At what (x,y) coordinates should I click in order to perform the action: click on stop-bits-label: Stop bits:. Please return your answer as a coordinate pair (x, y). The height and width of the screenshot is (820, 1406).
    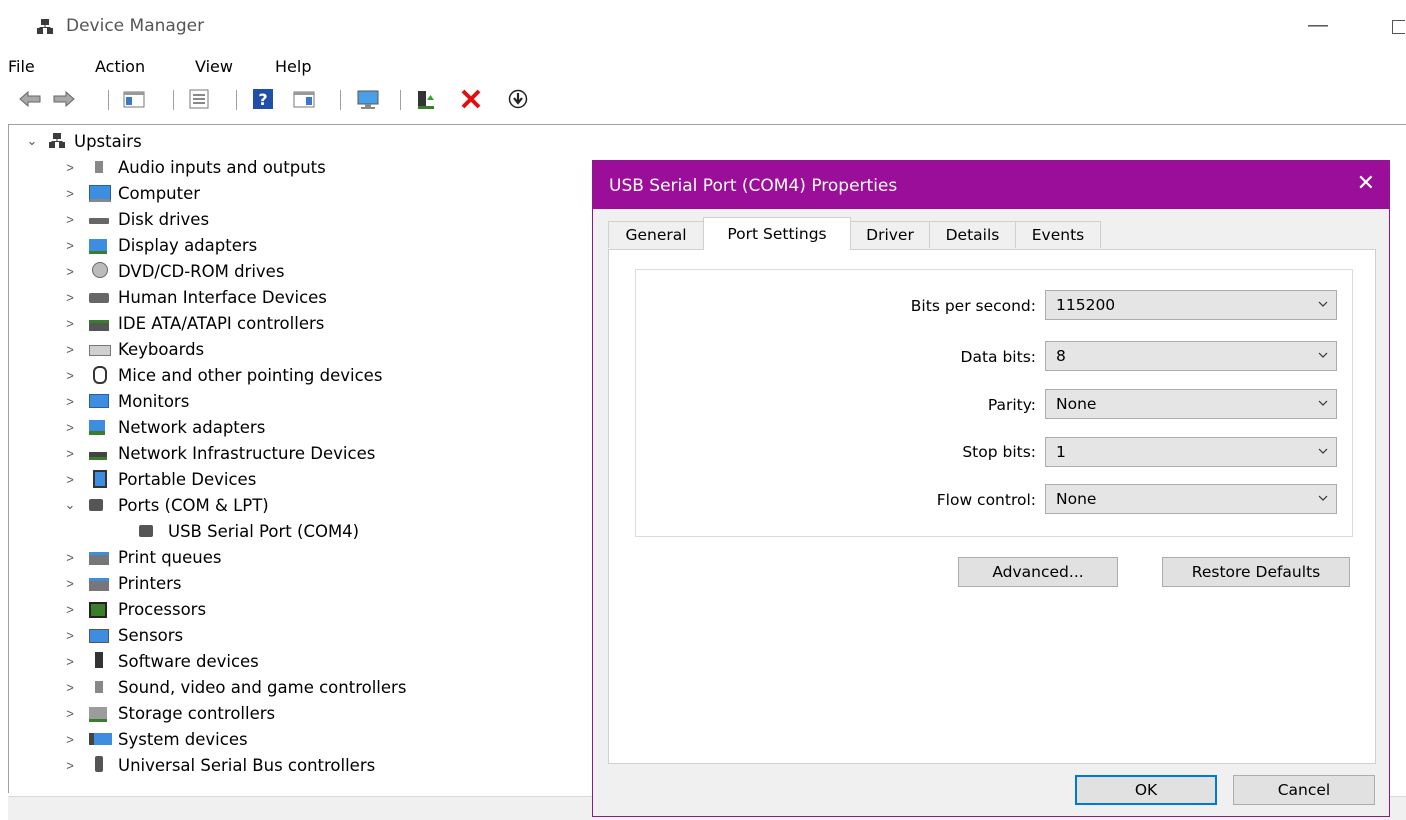
    Looking at the image, I should click on (999, 452).